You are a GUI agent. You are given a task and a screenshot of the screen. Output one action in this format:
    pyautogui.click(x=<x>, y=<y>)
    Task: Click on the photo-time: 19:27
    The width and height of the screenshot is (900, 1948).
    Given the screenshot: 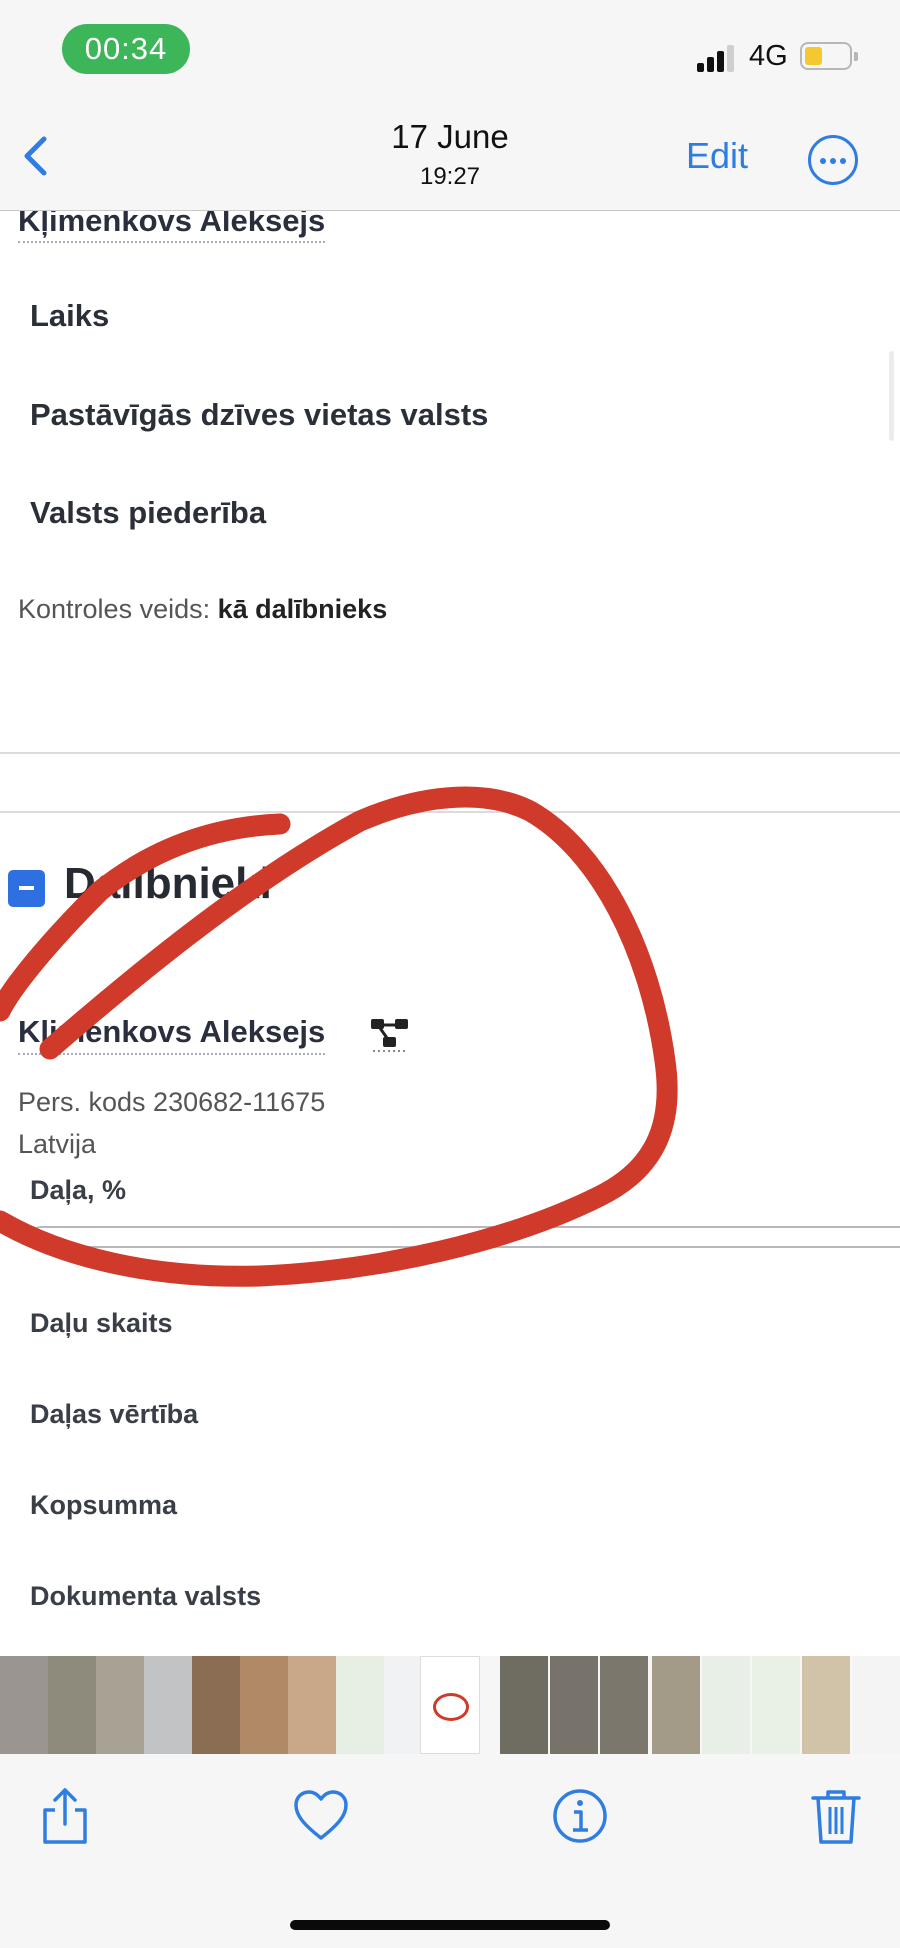 What is the action you would take?
    pyautogui.click(x=450, y=176)
    